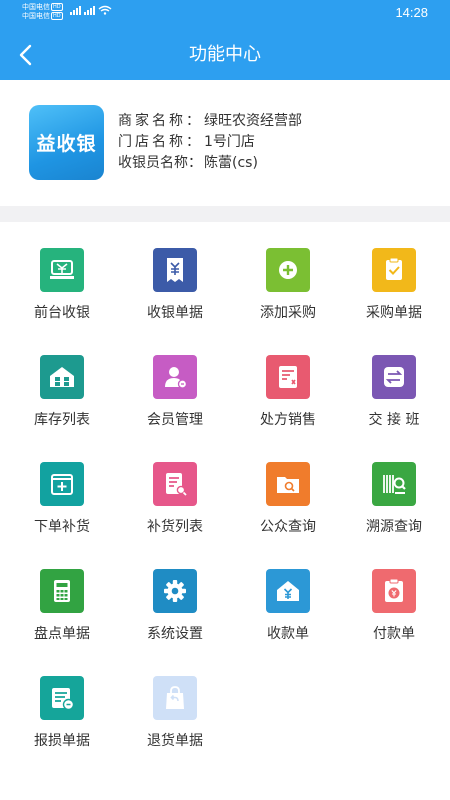 The image size is (450, 800). What do you see at coordinates (62, 527) in the screenshot?
I see `function-label: 下单补货` at bounding box center [62, 527].